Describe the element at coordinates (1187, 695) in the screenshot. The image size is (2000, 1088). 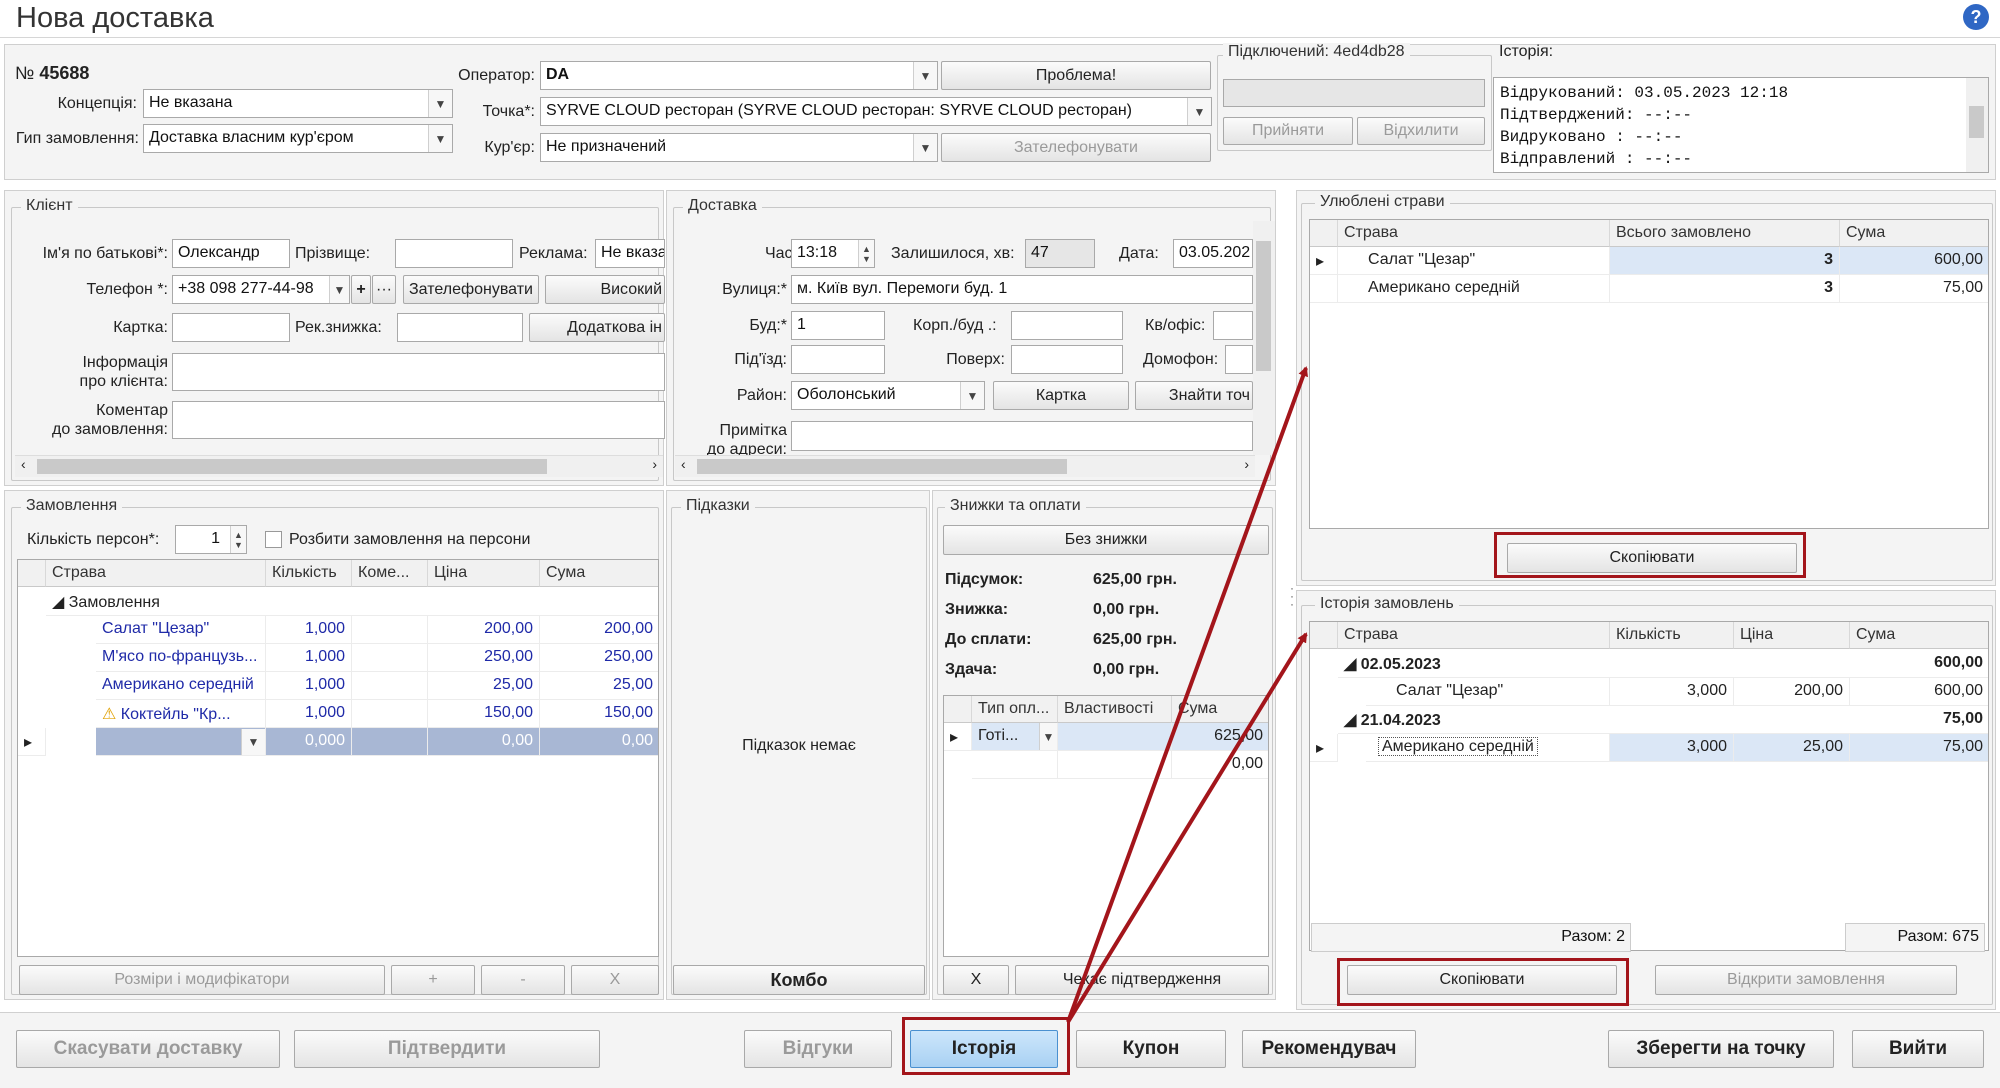
I see `annotation-arrows` at that location.